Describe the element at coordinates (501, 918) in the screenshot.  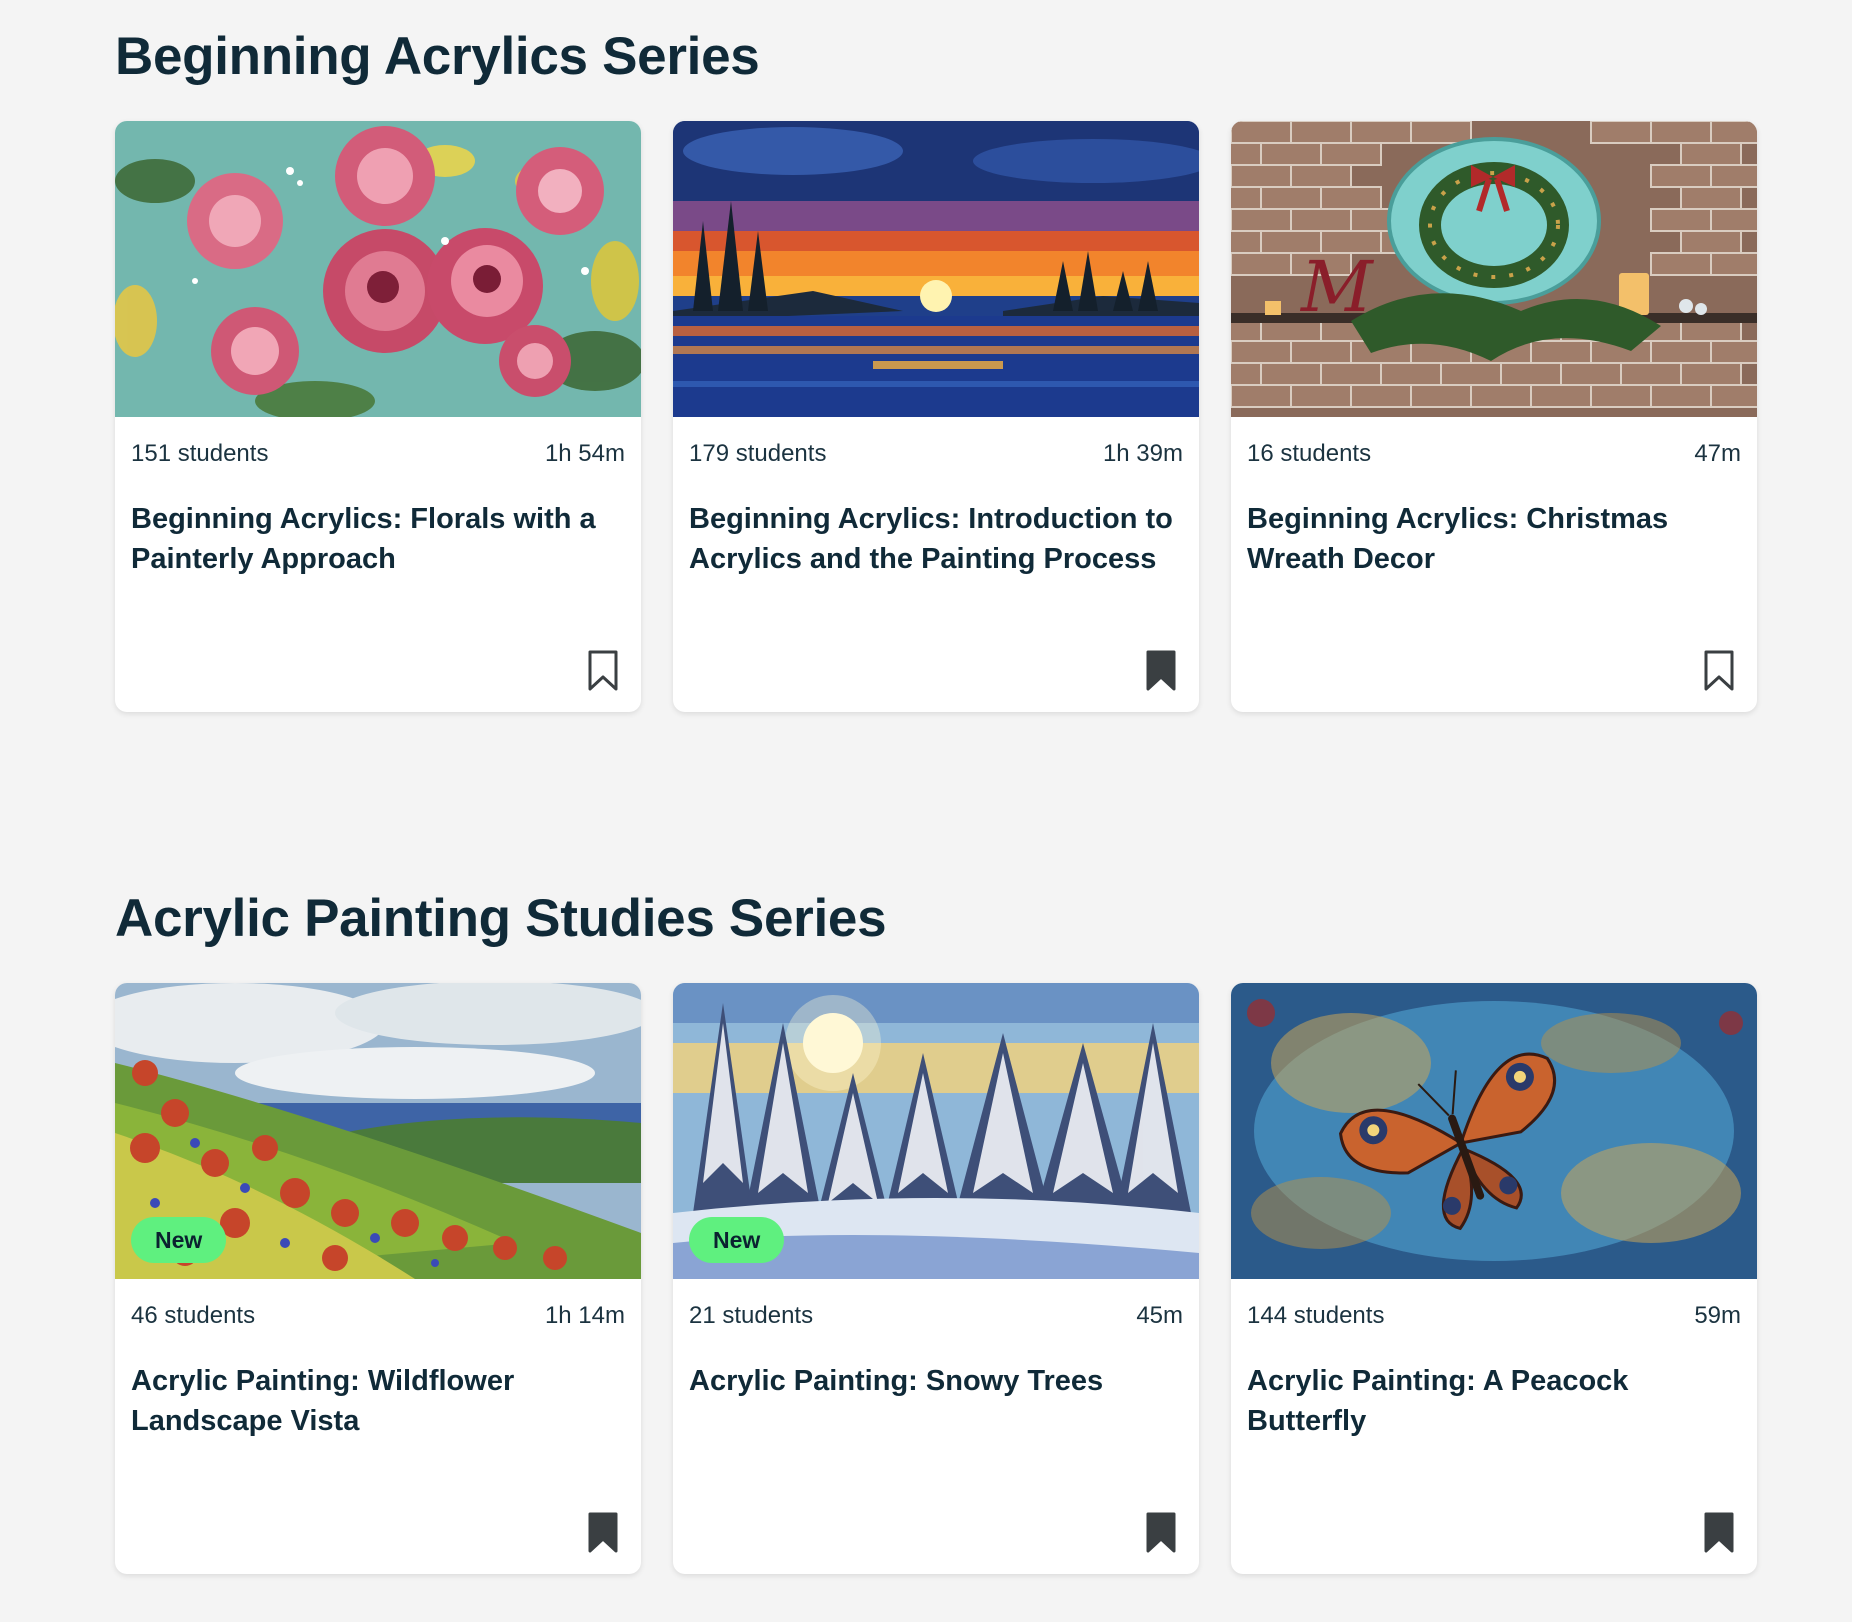
I see `section-title: Acrylic Painting Studies Series` at that location.